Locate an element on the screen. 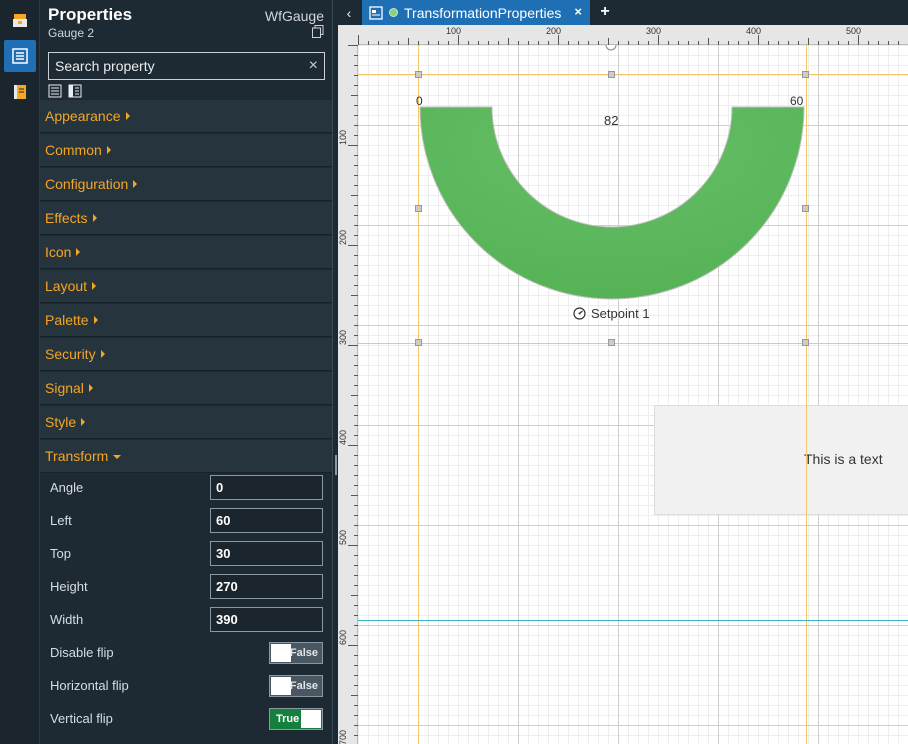  clear-icon: × is located at coordinates (313, 66).